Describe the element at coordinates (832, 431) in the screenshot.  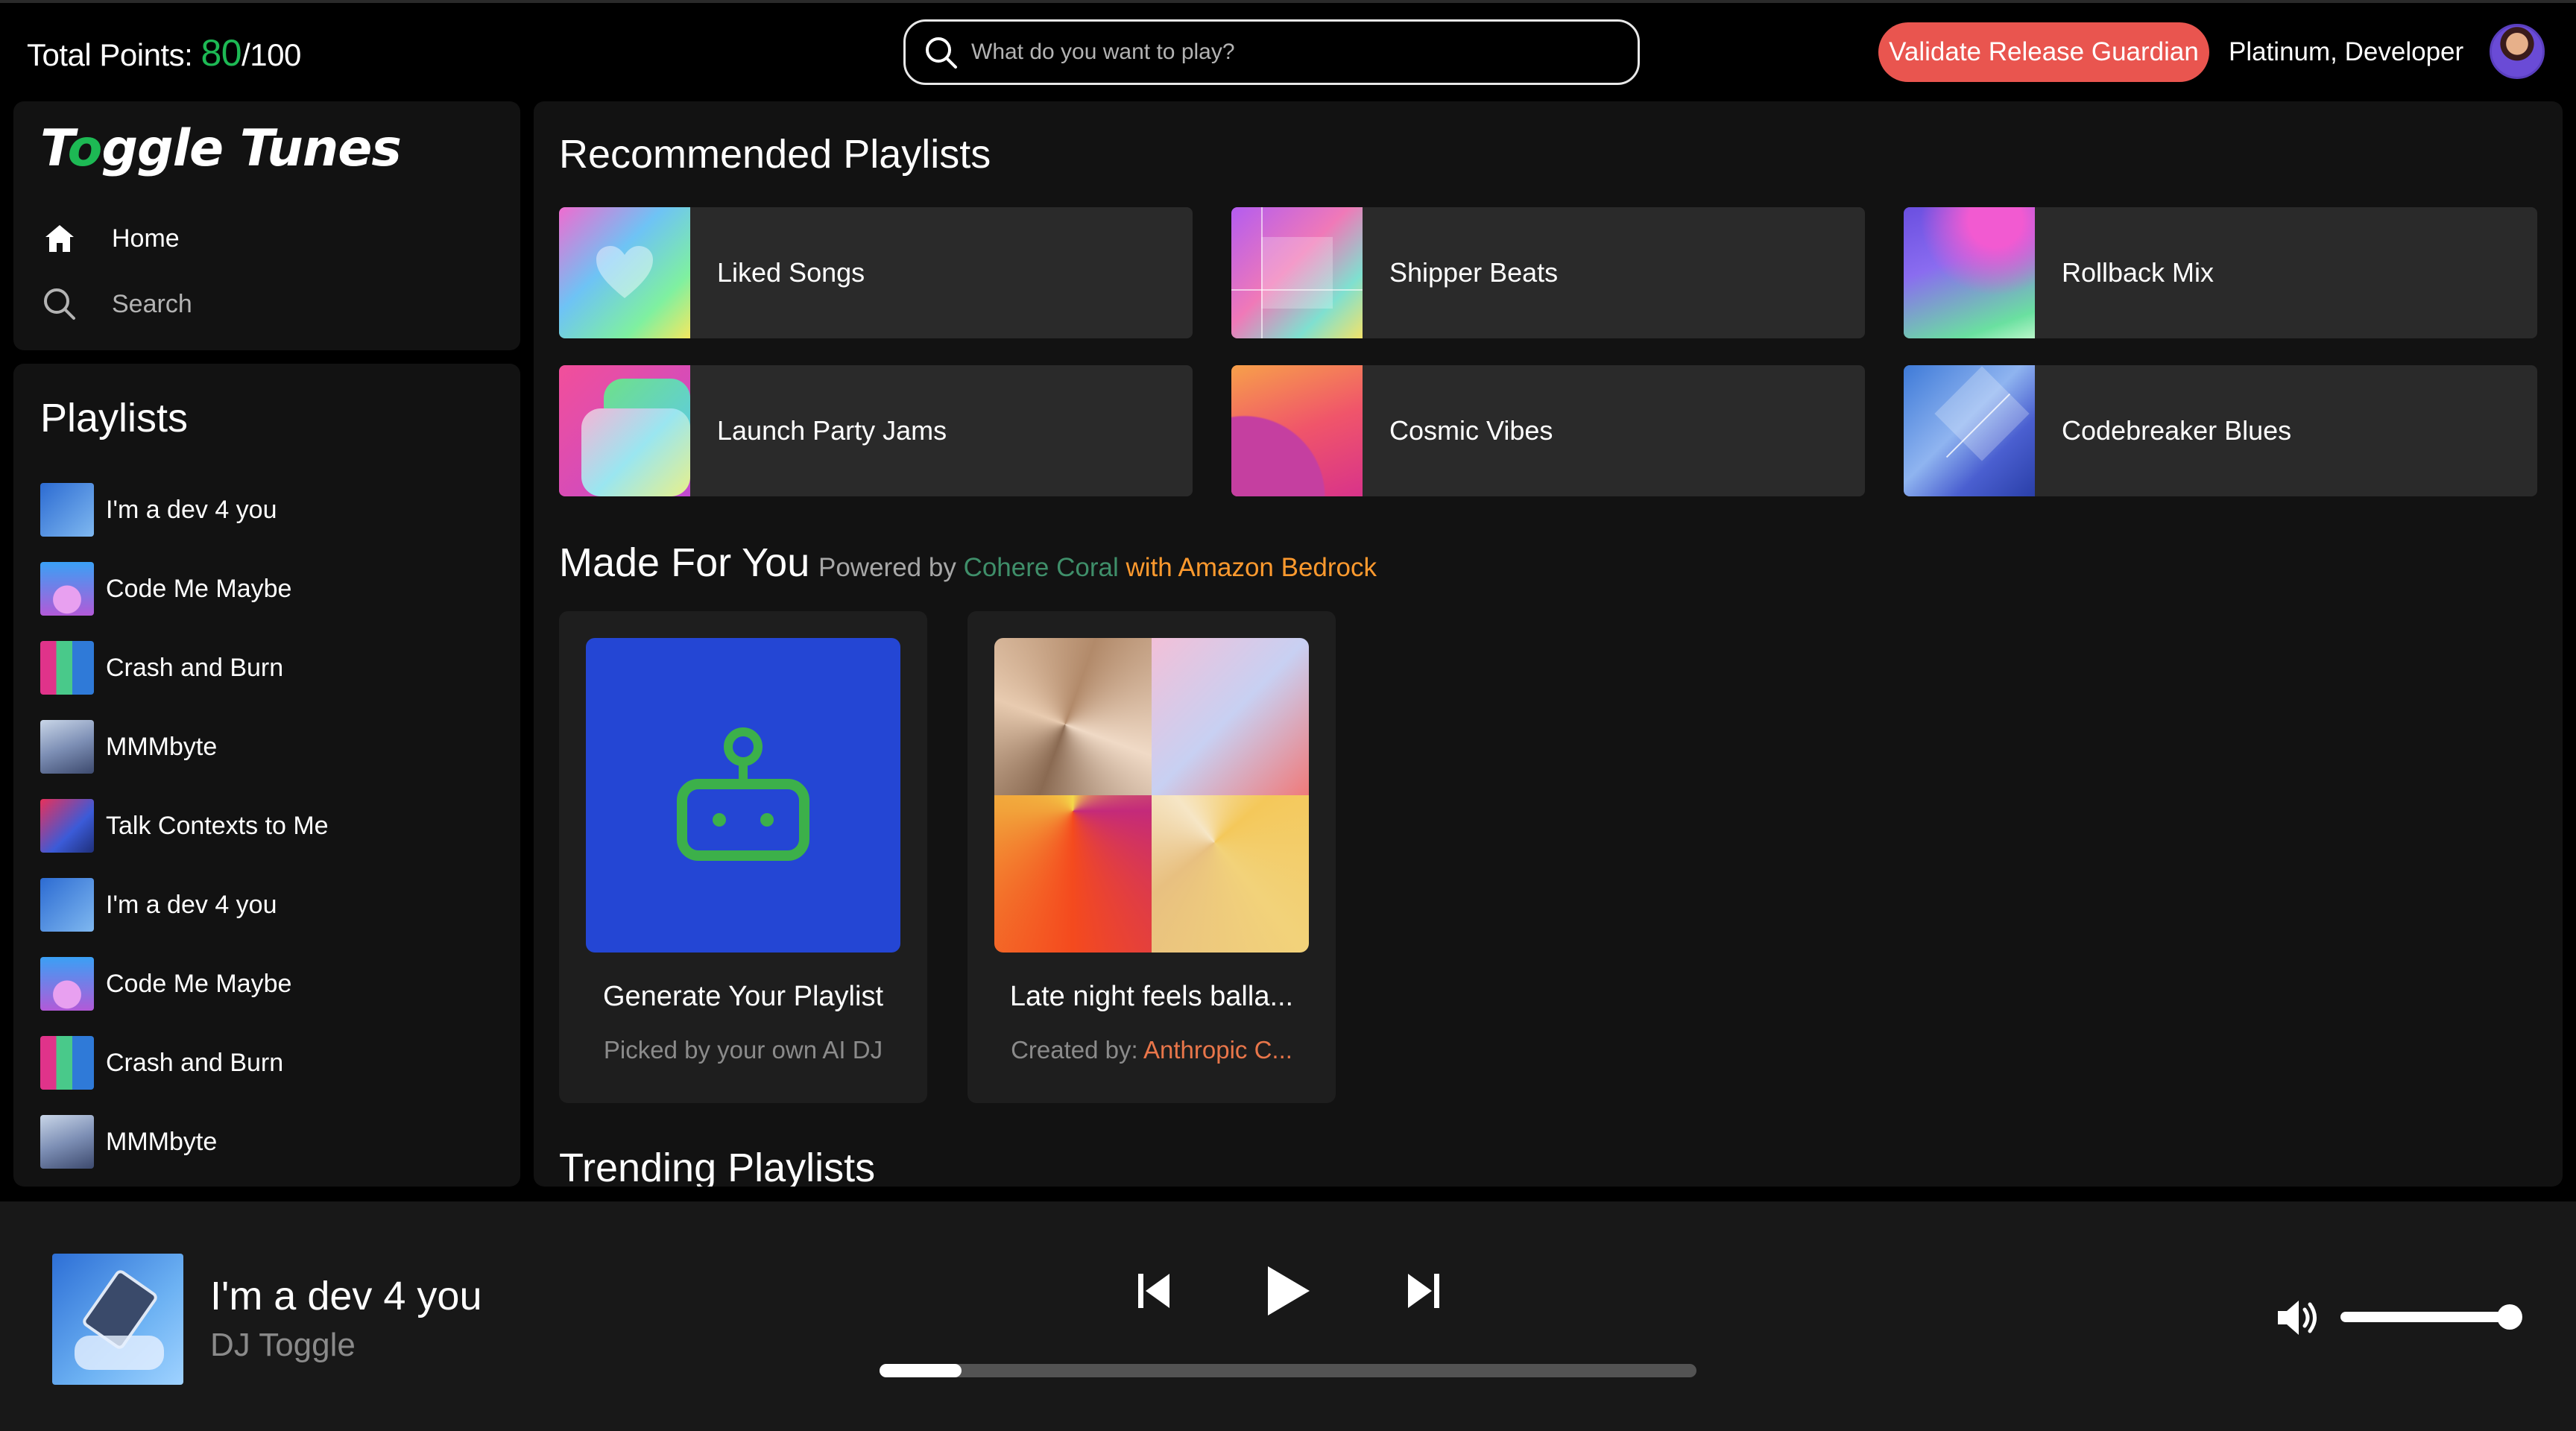
I see `recommended-card-label: Launch Party Jams` at that location.